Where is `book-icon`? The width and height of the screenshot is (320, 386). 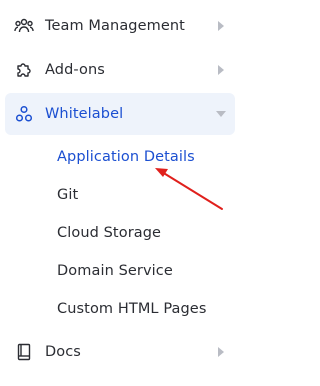 book-icon is located at coordinates (24, 352).